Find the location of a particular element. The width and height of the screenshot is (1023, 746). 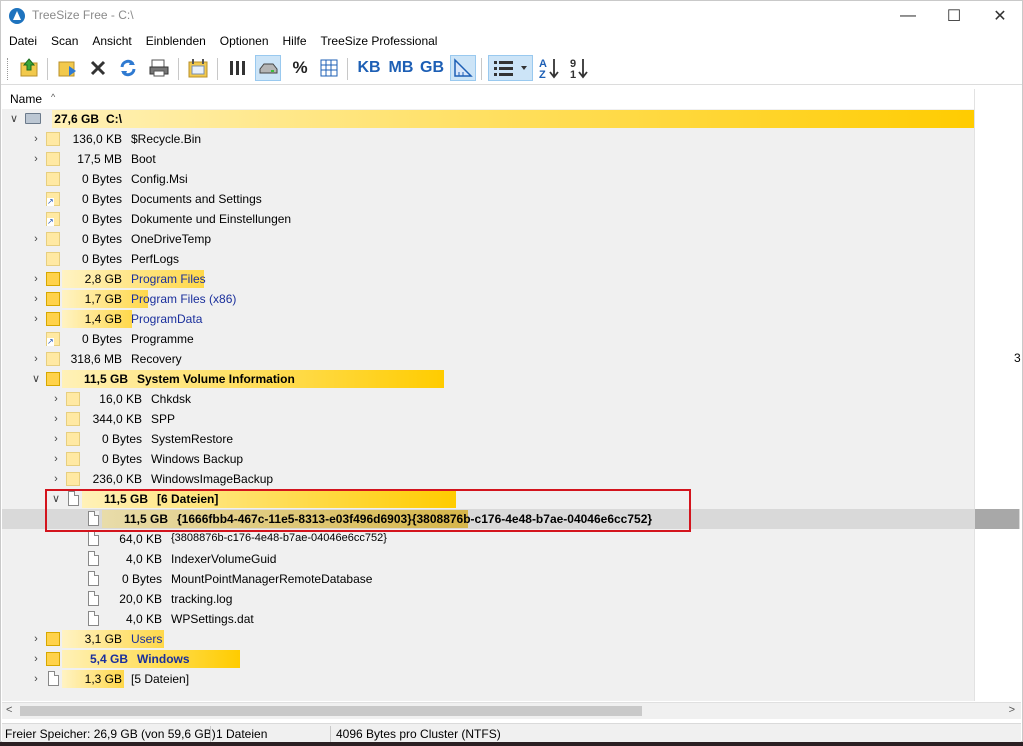

tree-row-size: 4,0 KB is located at coordinates (143, 559).